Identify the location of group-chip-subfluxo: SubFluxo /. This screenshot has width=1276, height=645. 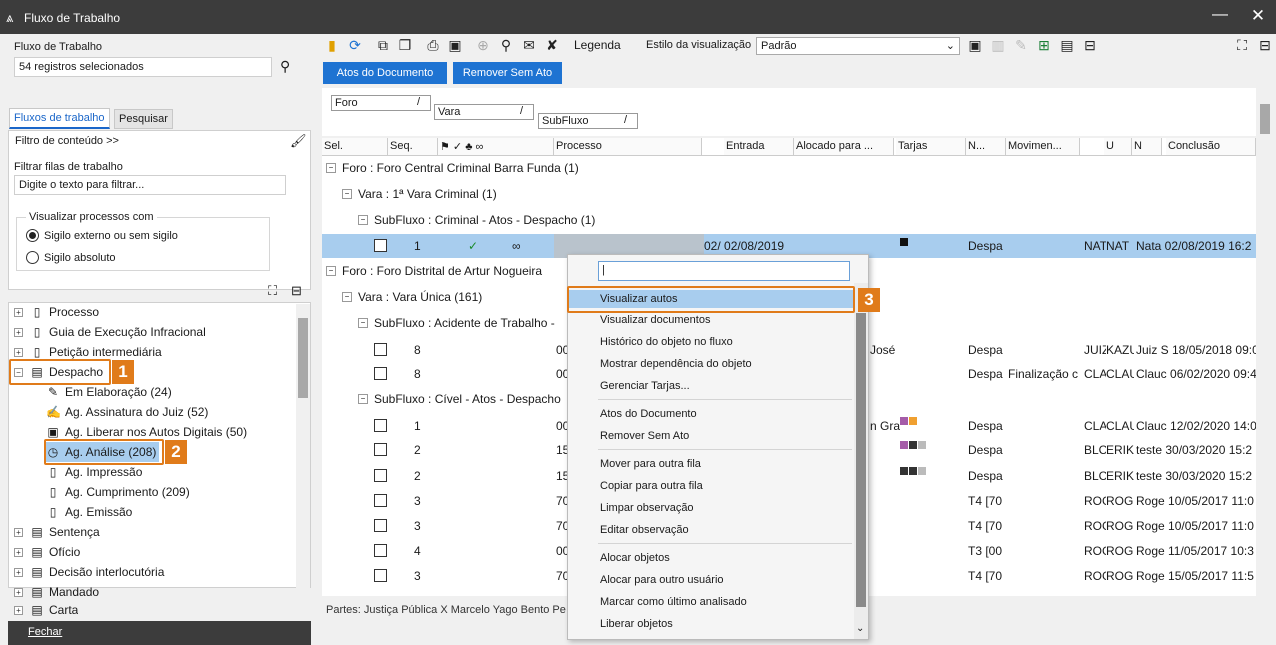
(588, 121).